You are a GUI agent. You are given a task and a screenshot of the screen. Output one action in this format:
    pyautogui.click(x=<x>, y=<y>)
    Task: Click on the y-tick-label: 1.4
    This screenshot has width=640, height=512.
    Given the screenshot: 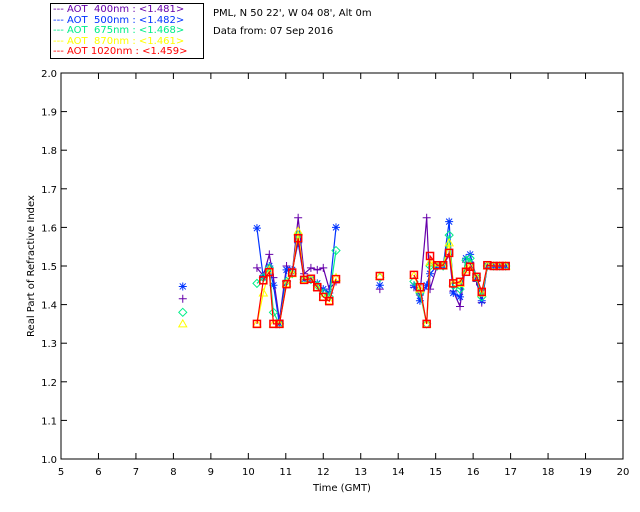 What is the action you would take?
    pyautogui.click(x=49, y=306)
    